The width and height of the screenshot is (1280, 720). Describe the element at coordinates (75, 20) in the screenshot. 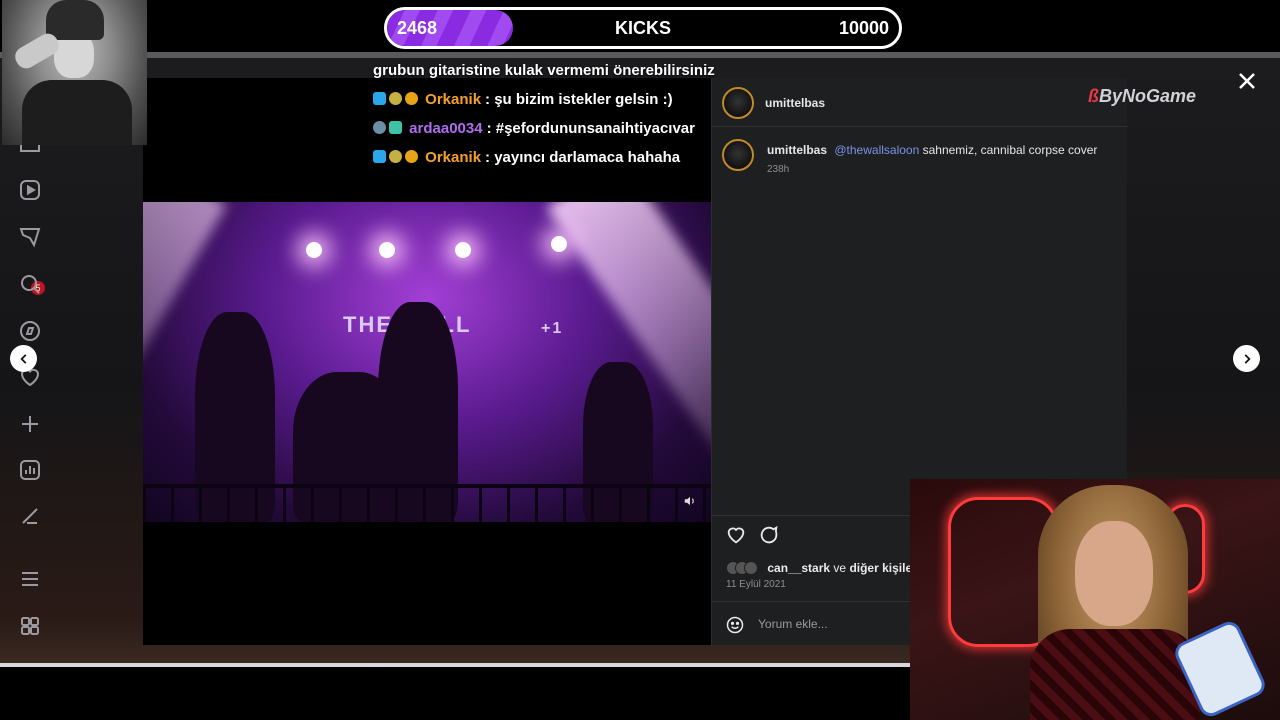

I see `portrait-hat` at that location.